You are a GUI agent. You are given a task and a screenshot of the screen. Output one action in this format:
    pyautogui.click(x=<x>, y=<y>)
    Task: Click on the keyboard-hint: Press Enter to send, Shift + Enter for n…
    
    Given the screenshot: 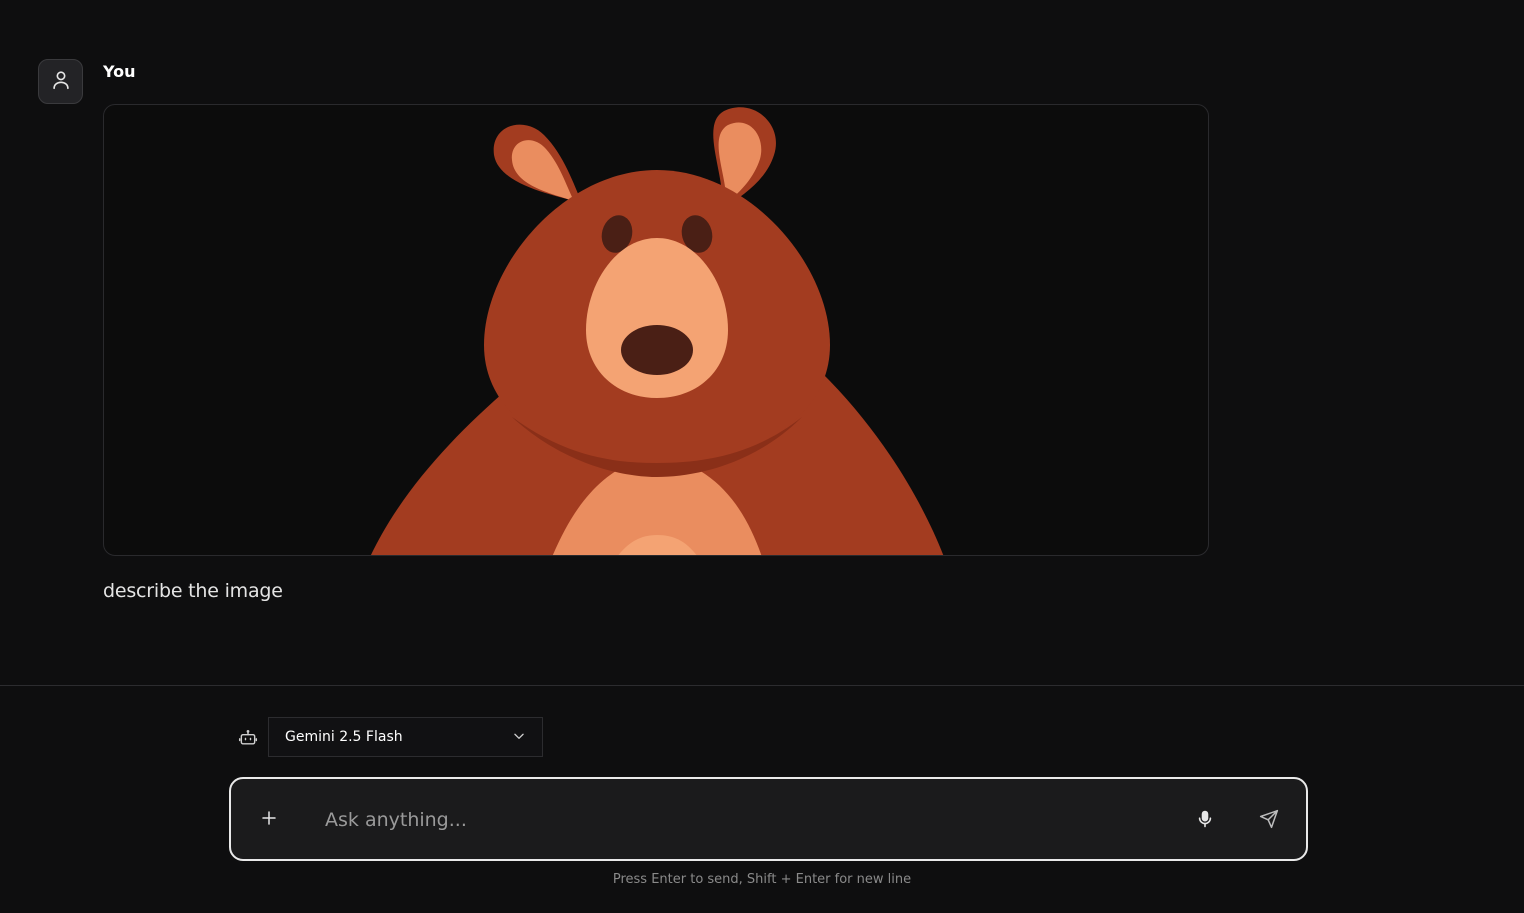 What is the action you would take?
    pyautogui.click(x=762, y=879)
    